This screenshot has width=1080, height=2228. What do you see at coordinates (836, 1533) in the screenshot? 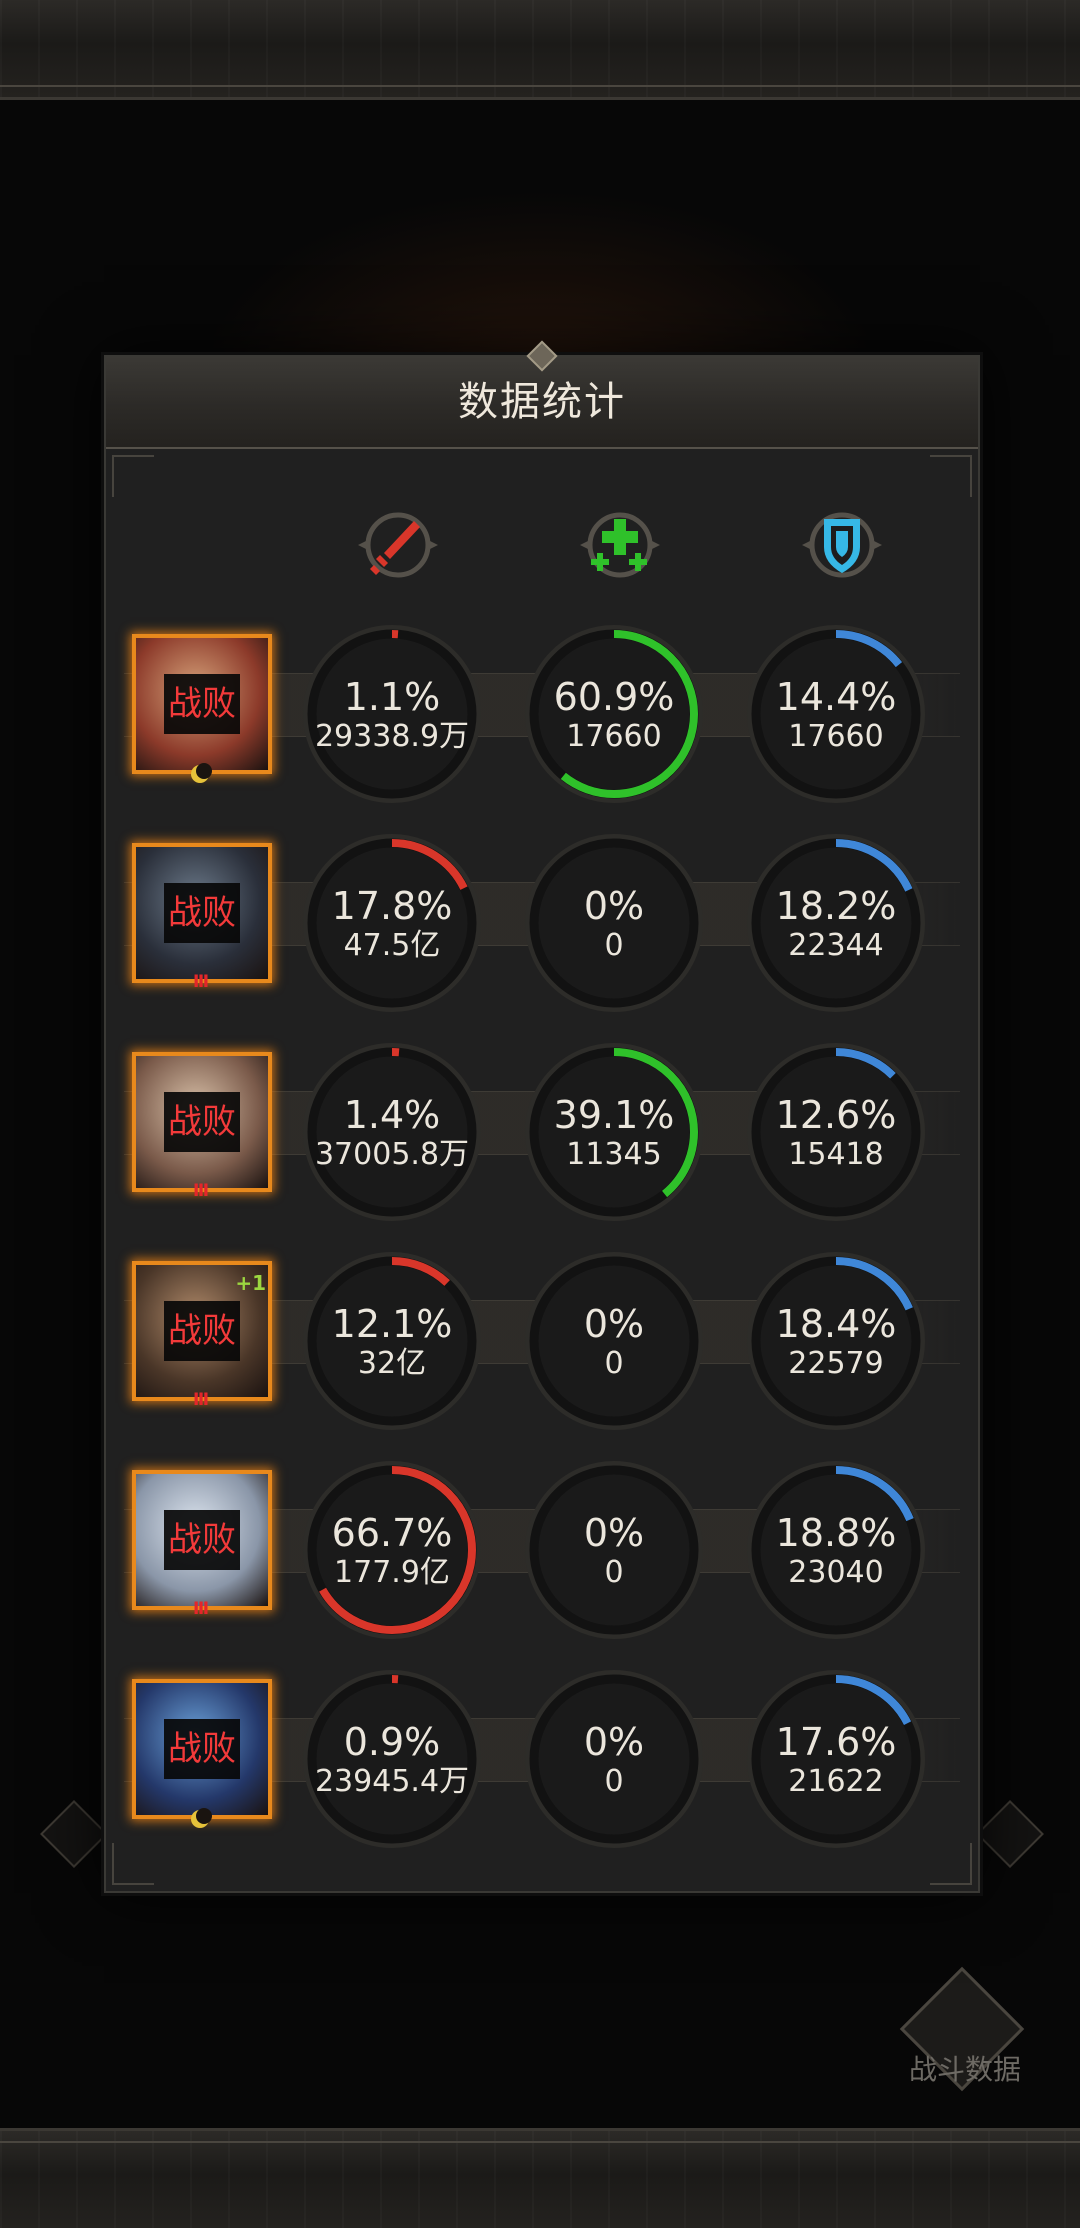
I see `tank-percent: 18.8%` at bounding box center [836, 1533].